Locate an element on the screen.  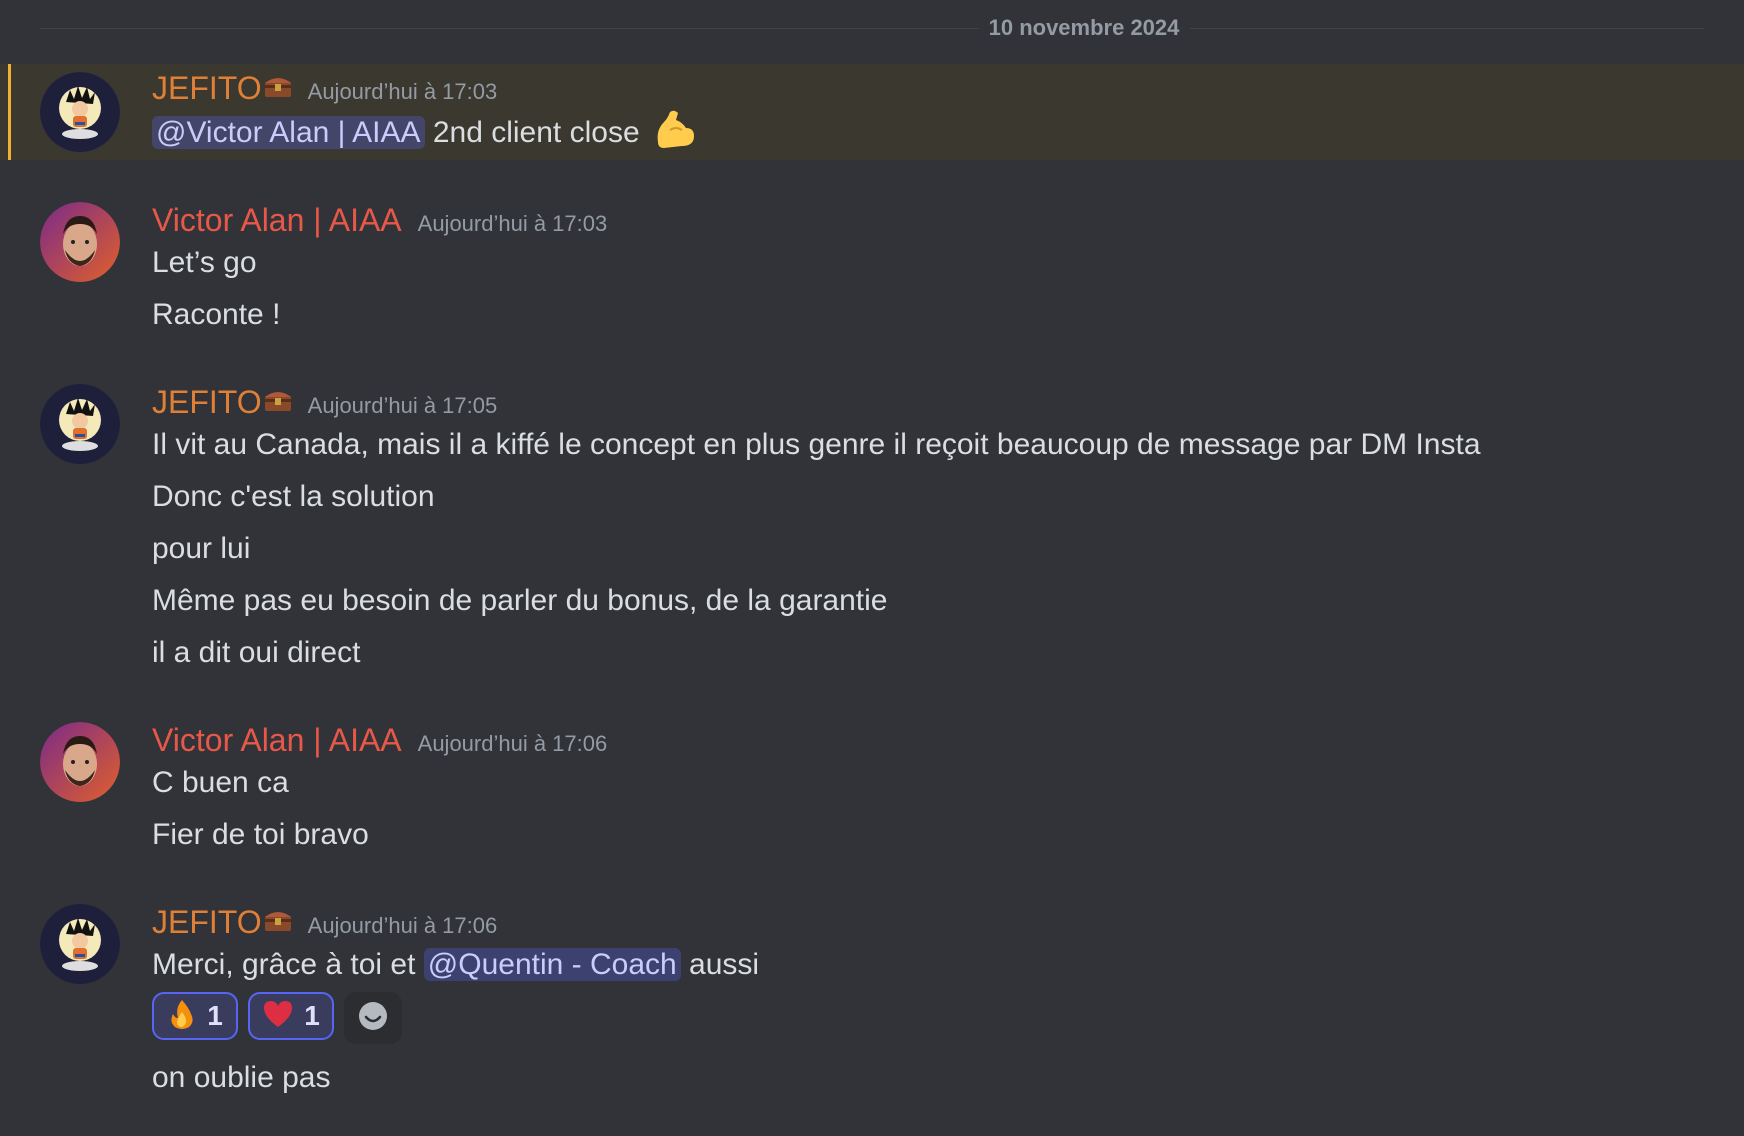
heart-icon is located at coordinates (278, 1016).